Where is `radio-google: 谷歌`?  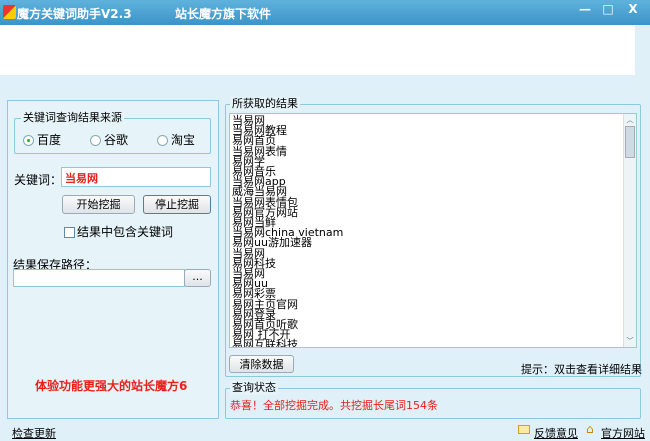 radio-google: 谷歌 is located at coordinates (109, 139).